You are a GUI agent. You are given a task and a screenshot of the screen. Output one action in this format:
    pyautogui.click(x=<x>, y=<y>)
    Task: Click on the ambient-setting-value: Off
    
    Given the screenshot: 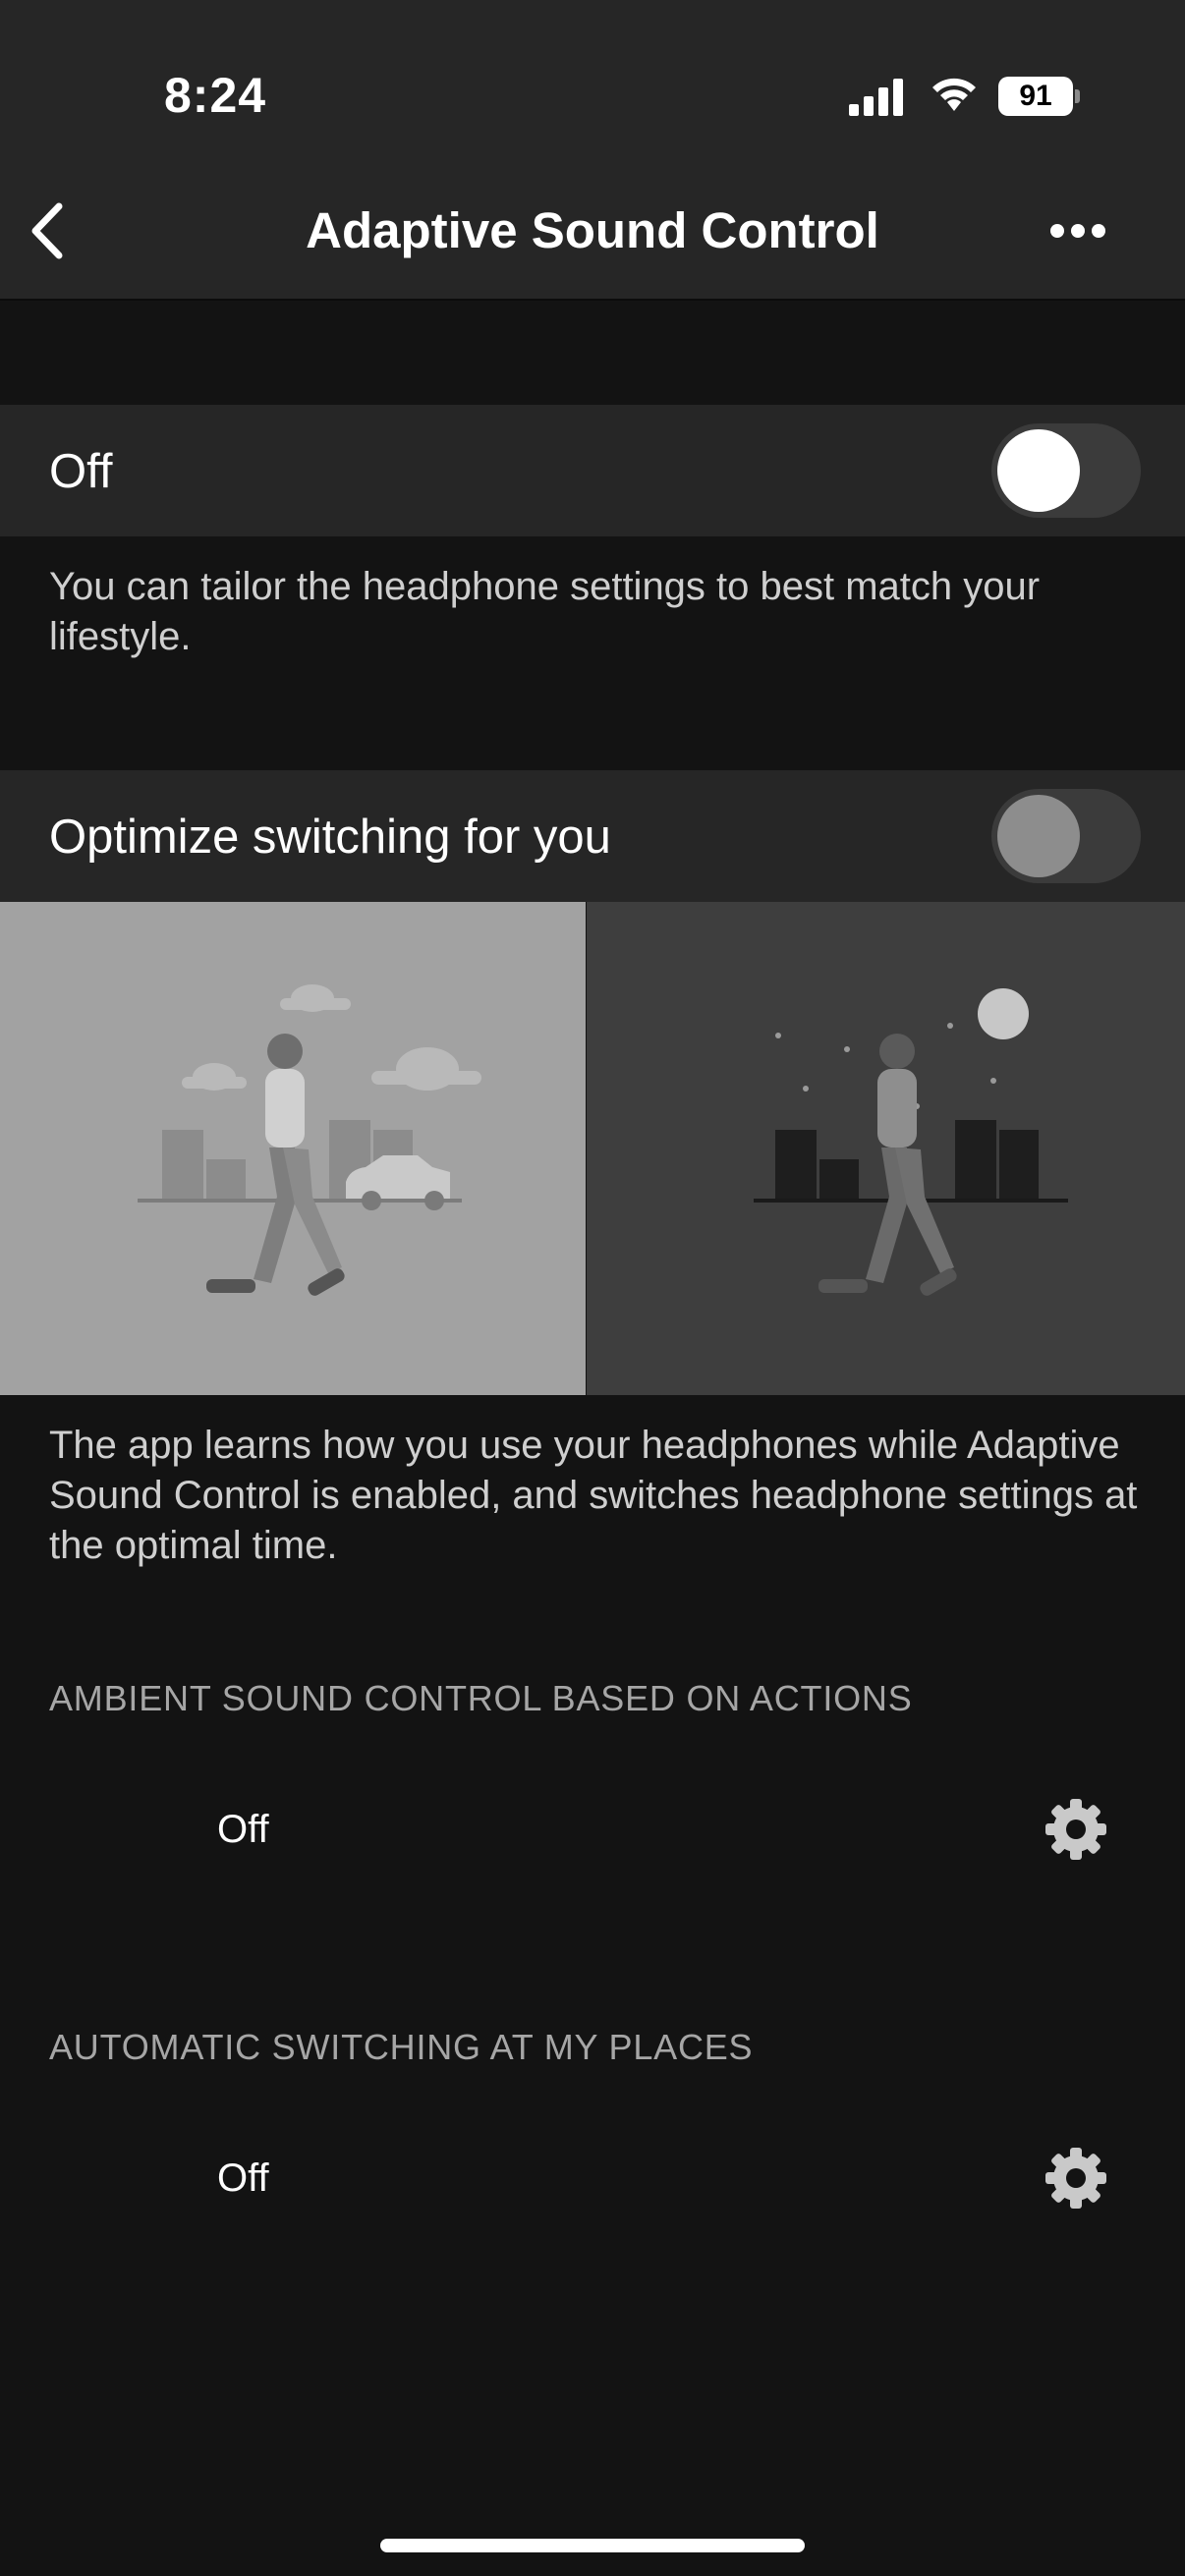 What is the action you would take?
    pyautogui.click(x=243, y=1829)
    